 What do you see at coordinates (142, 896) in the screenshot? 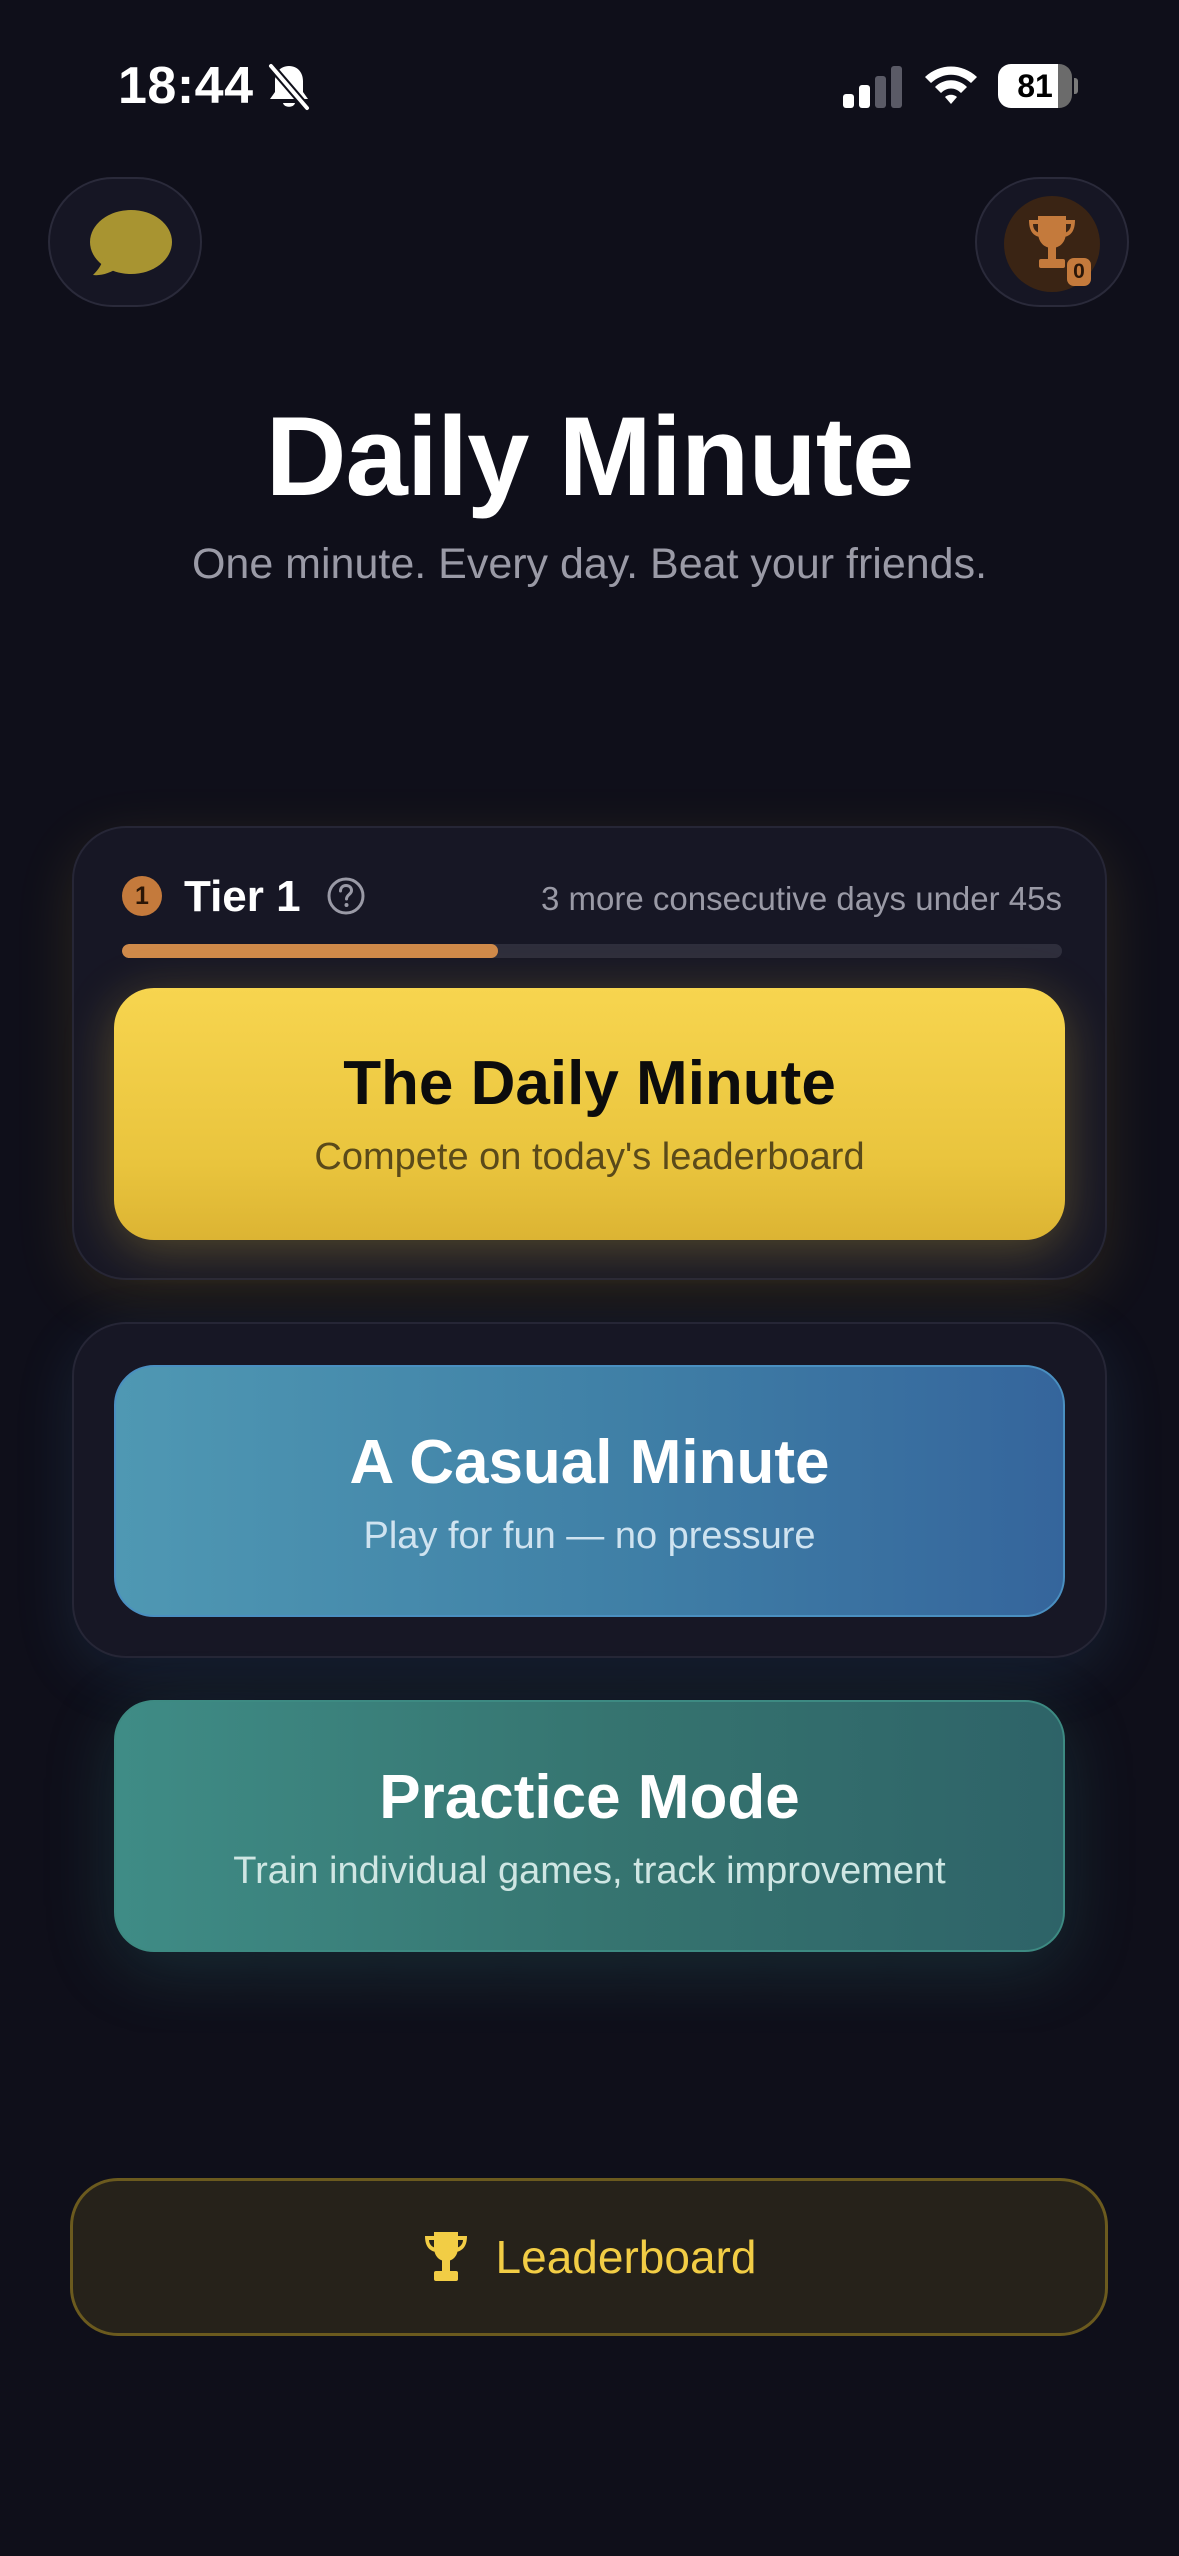
I see `tier-badge: 1` at bounding box center [142, 896].